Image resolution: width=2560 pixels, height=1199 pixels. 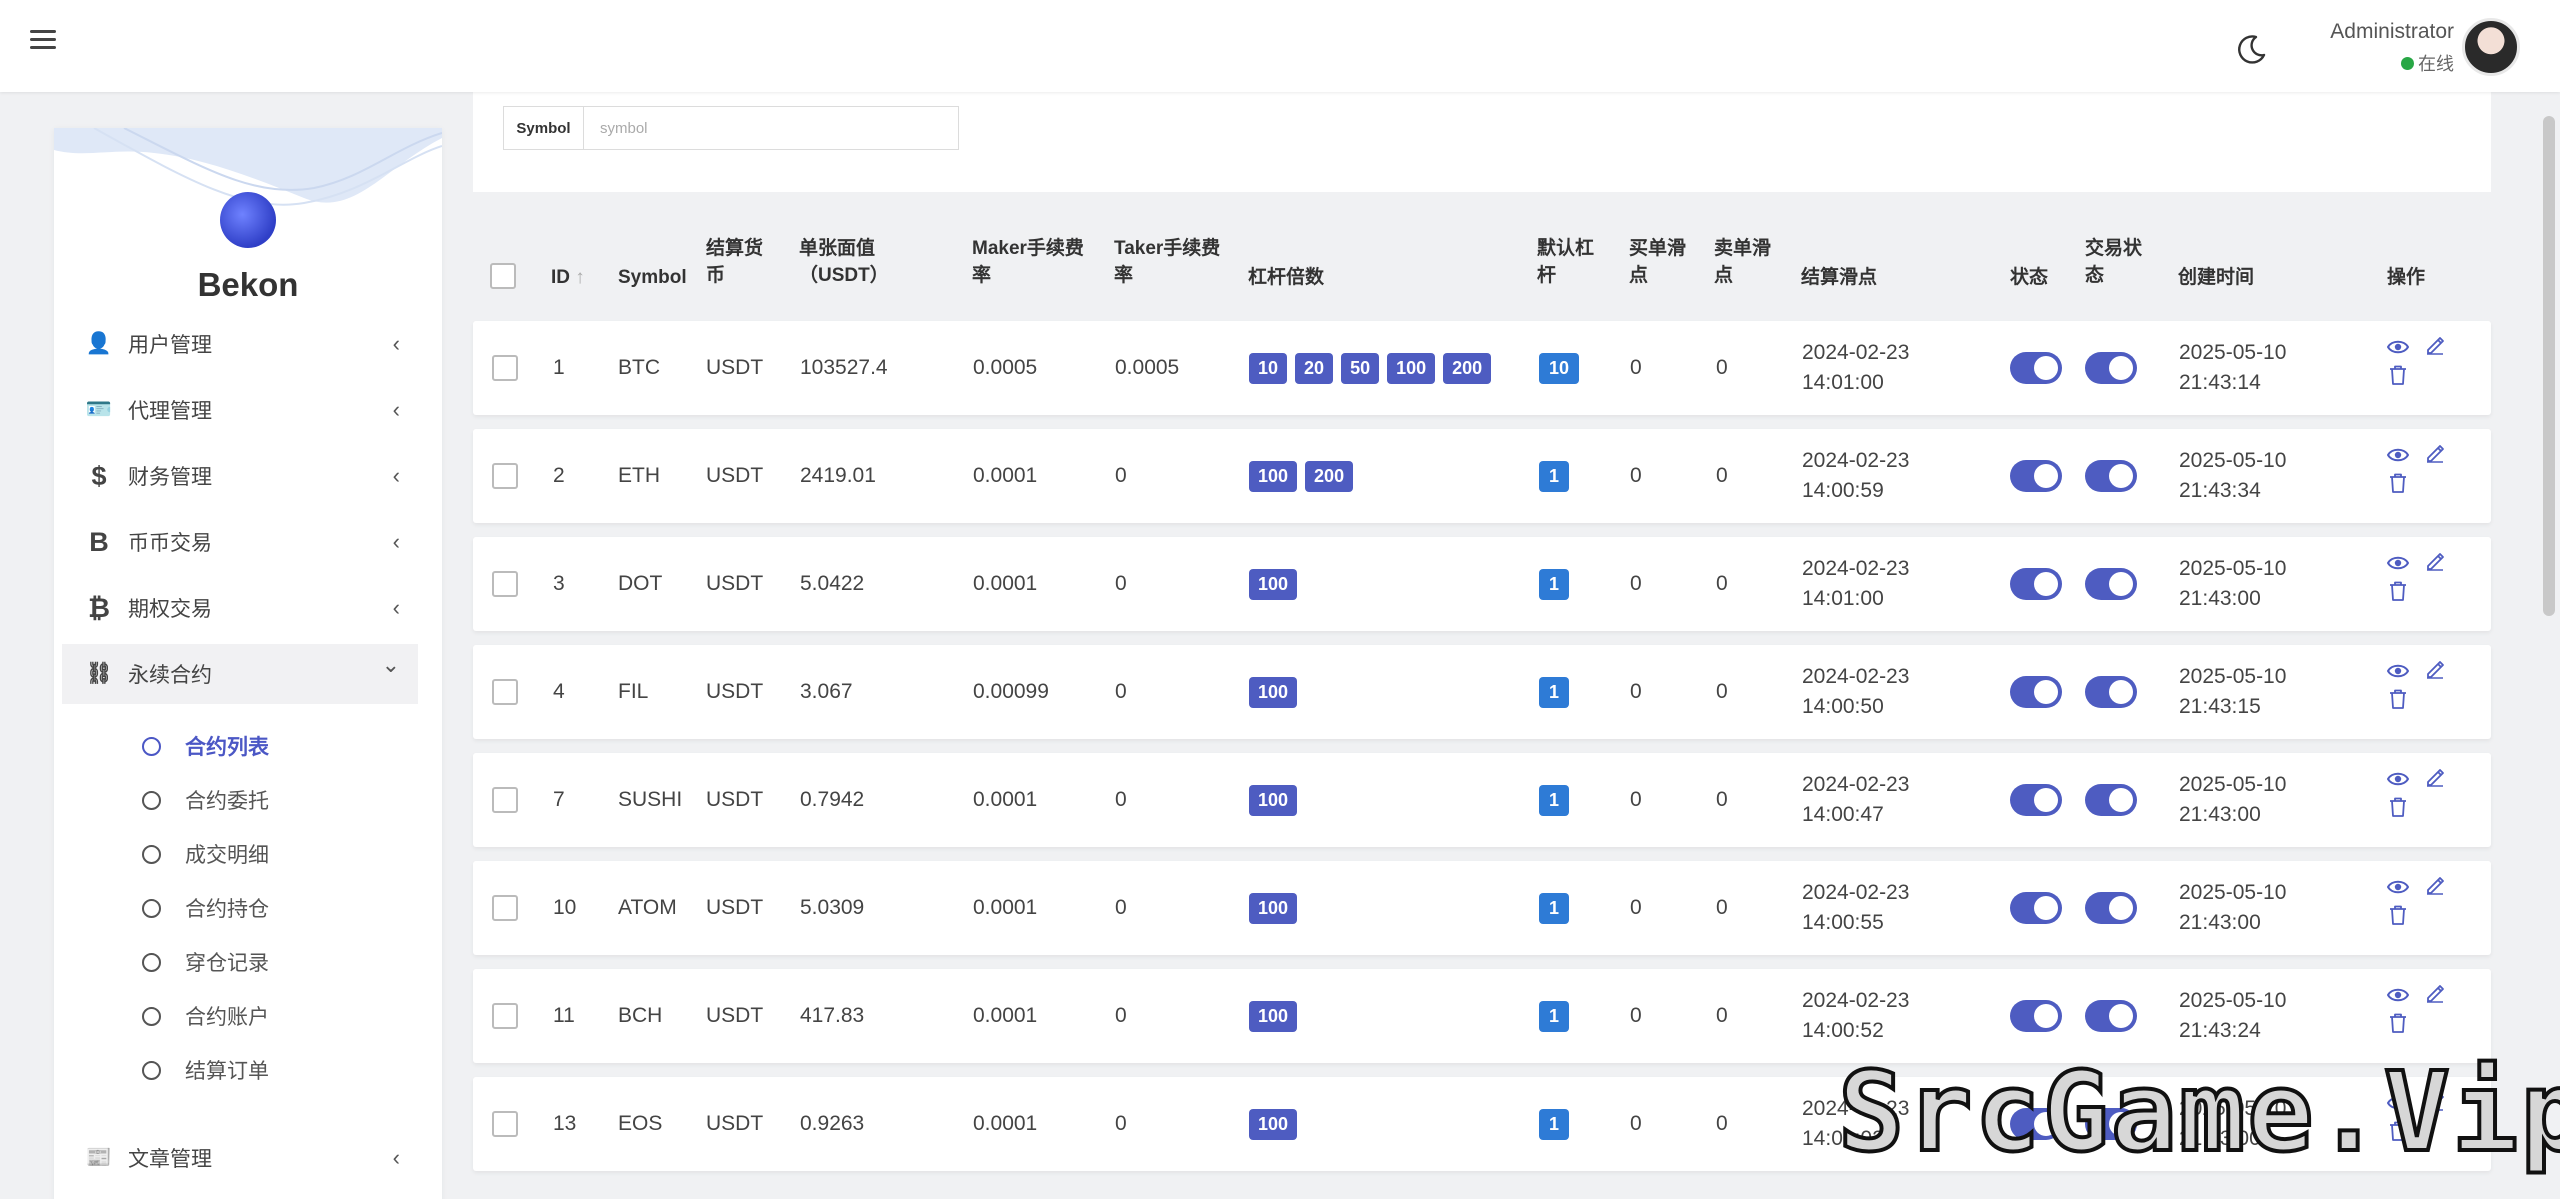 What do you see at coordinates (396, 1157) in the screenshot?
I see `chevron-left-icon: ‹` at bounding box center [396, 1157].